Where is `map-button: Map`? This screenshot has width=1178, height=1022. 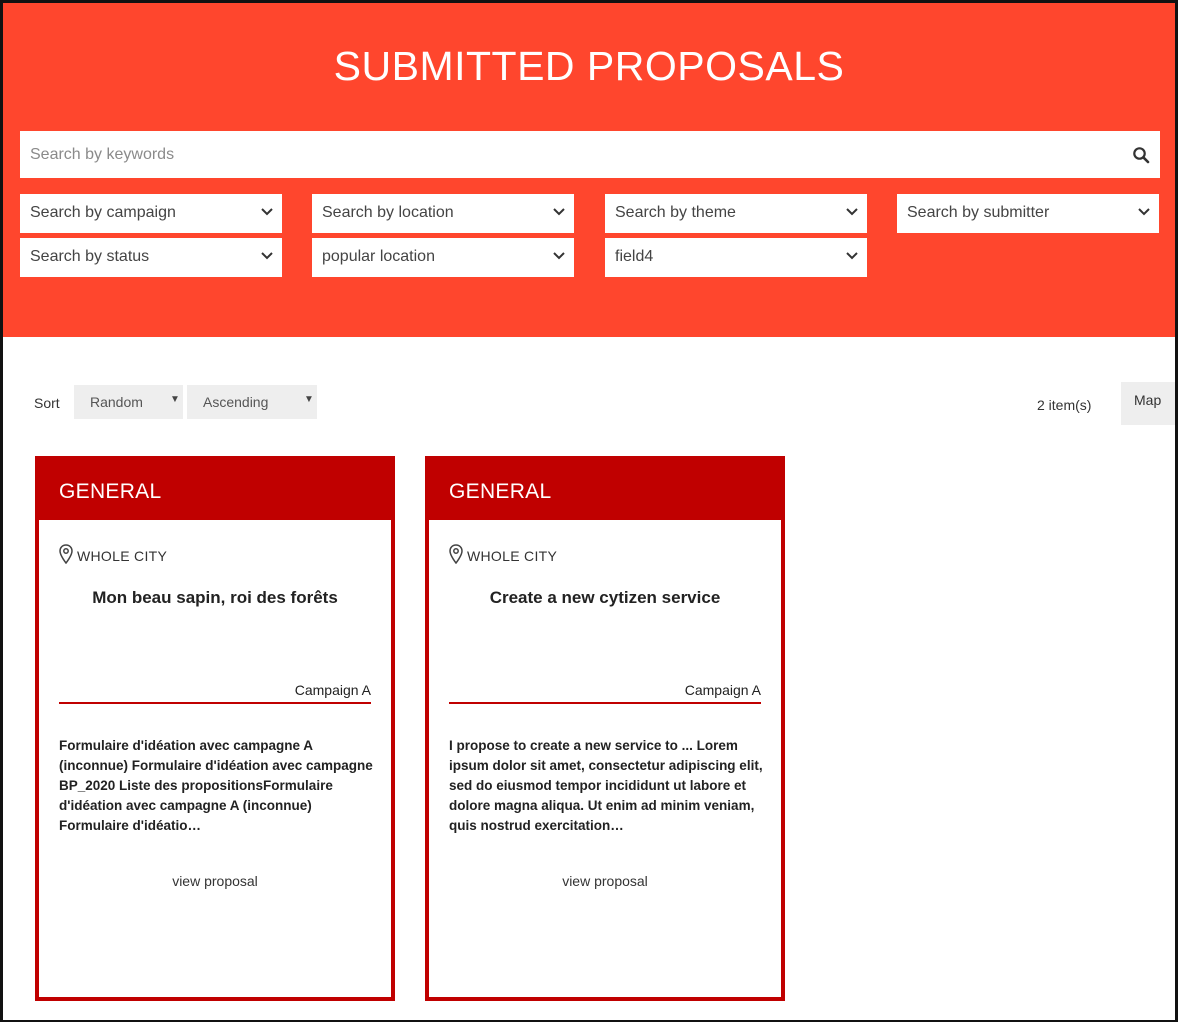
map-button: Map is located at coordinates (1148, 403).